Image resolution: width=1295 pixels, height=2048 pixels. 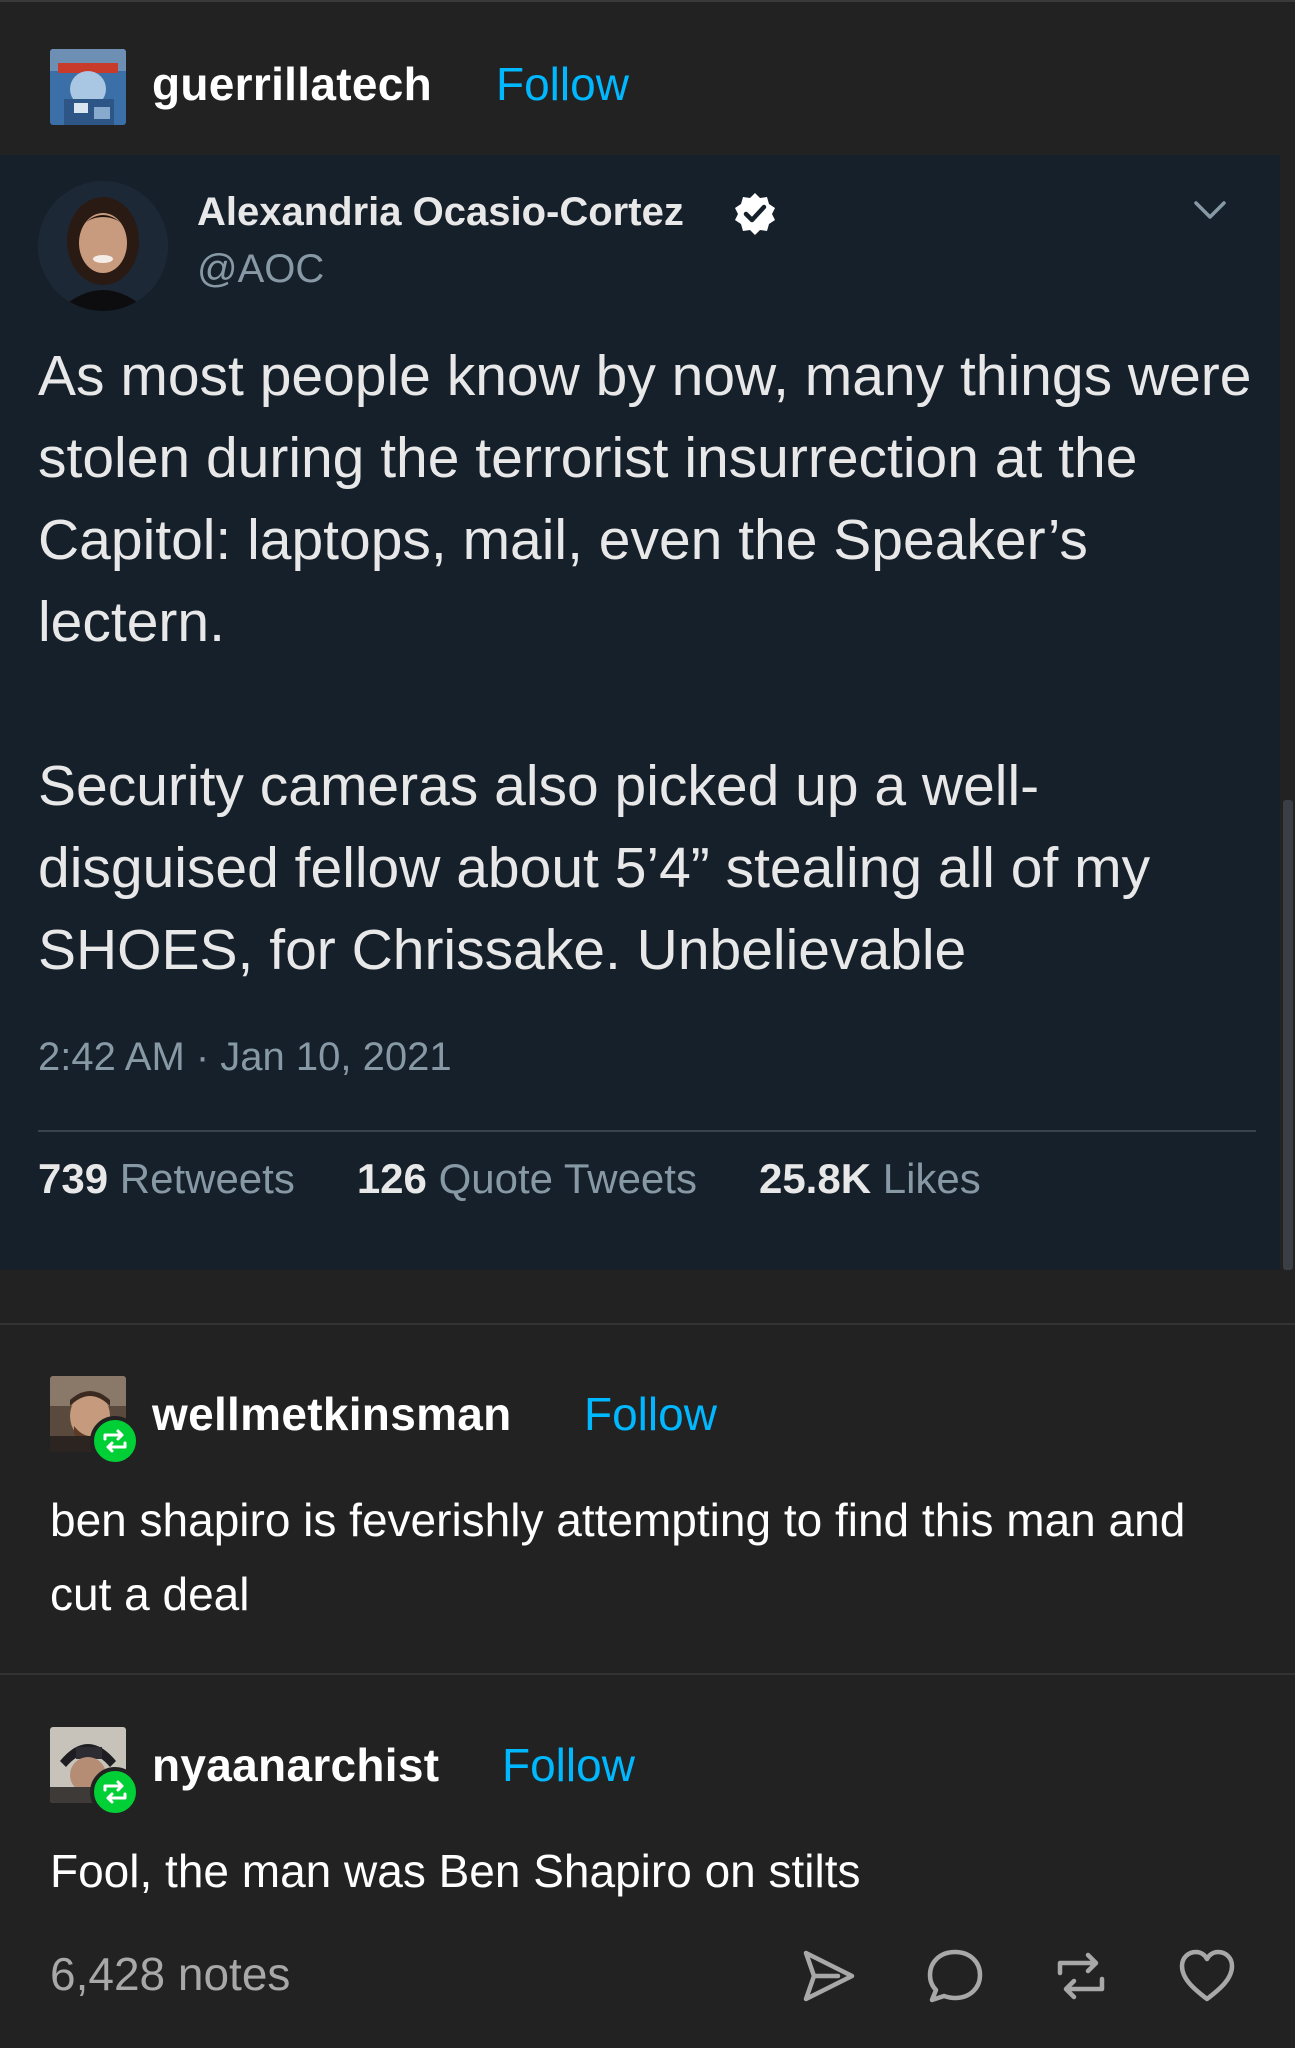 What do you see at coordinates (391, 1178) in the screenshot?
I see `quote-tweets-count: 126` at bounding box center [391, 1178].